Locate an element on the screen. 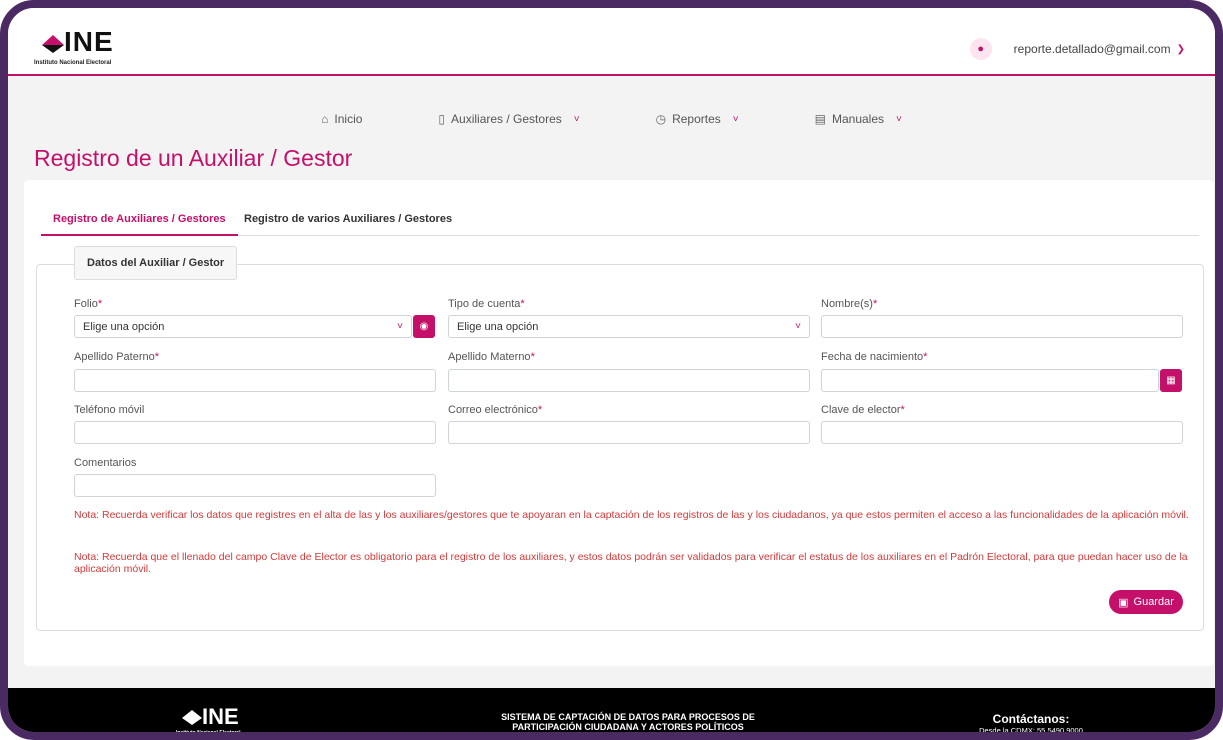 This screenshot has width=1223, height=740. comentarios-label: Comentarios is located at coordinates (105, 463).